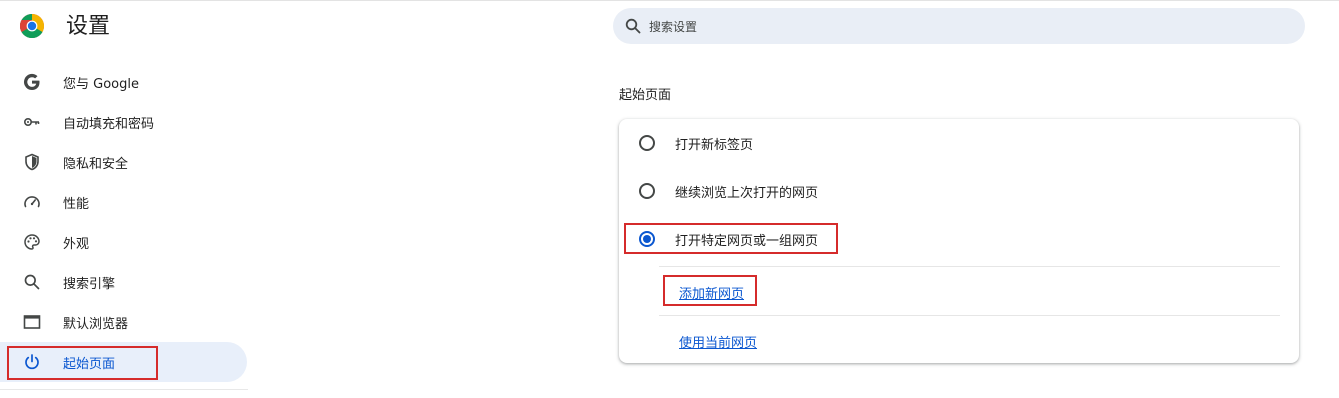 Image resolution: width=1339 pixels, height=398 pixels. I want to click on sidebar-item-privacy: 隐私和安全, so click(124, 162).